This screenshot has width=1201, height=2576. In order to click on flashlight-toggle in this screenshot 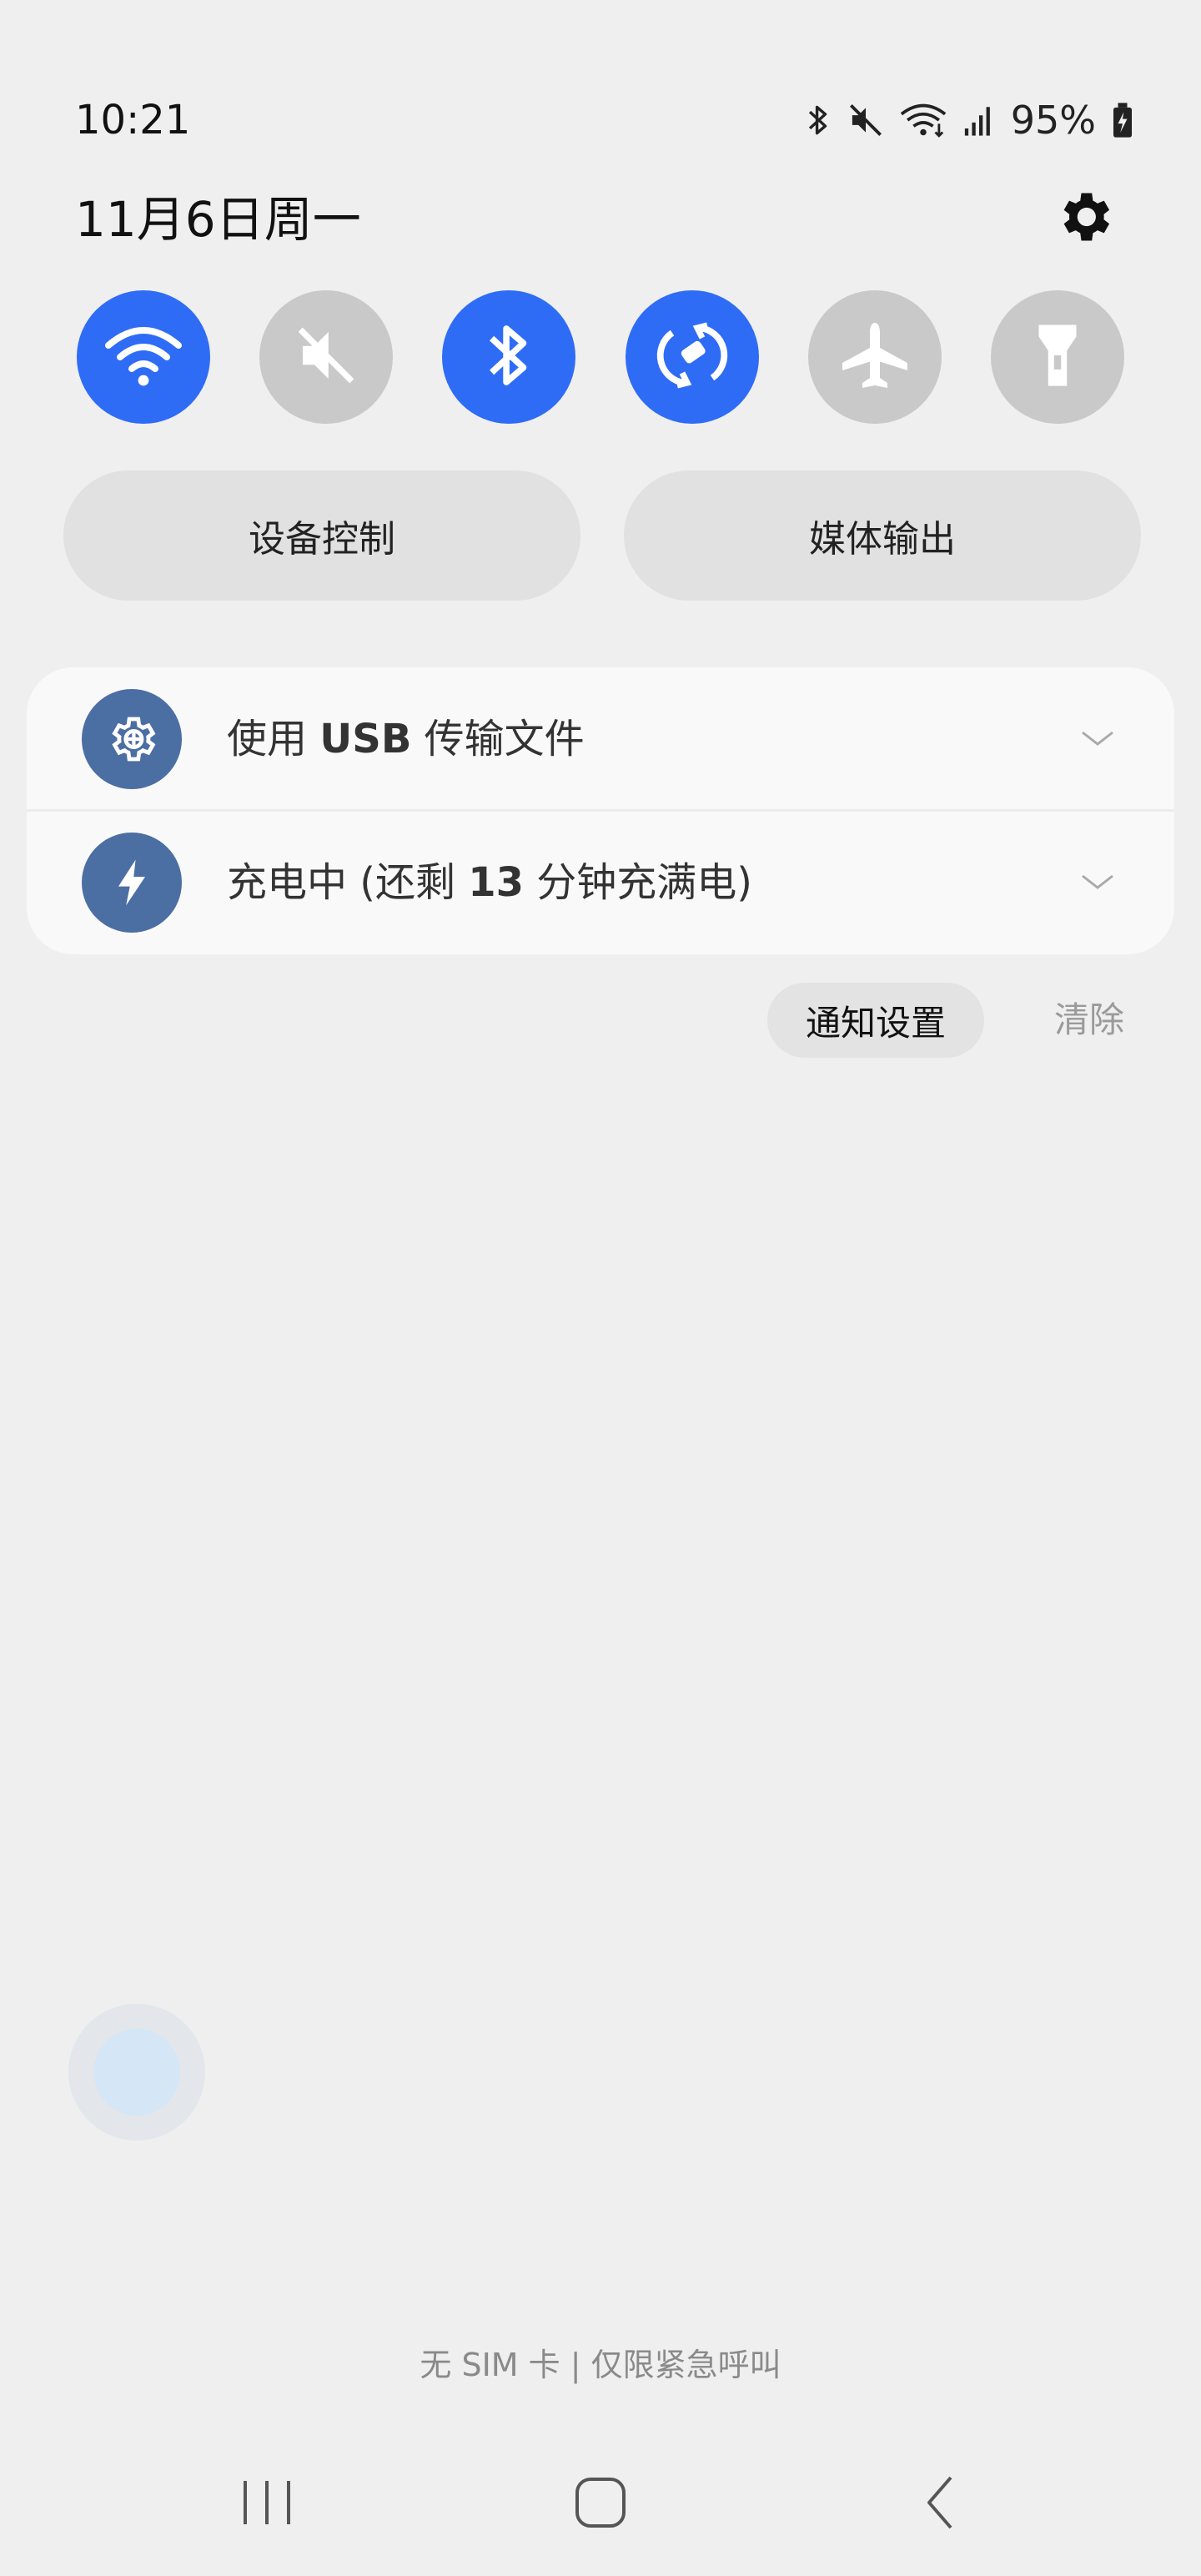, I will do `click(1057, 357)`.